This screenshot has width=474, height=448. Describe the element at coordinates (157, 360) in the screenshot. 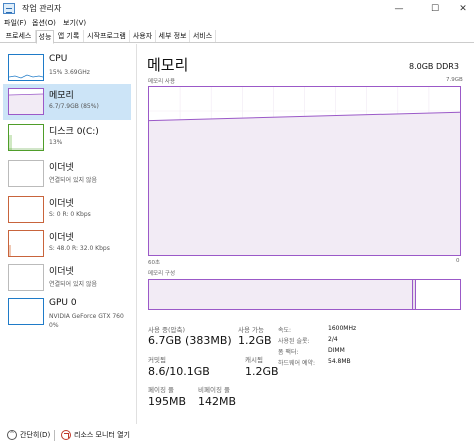

I see `committed-label: 커밋됨` at that location.